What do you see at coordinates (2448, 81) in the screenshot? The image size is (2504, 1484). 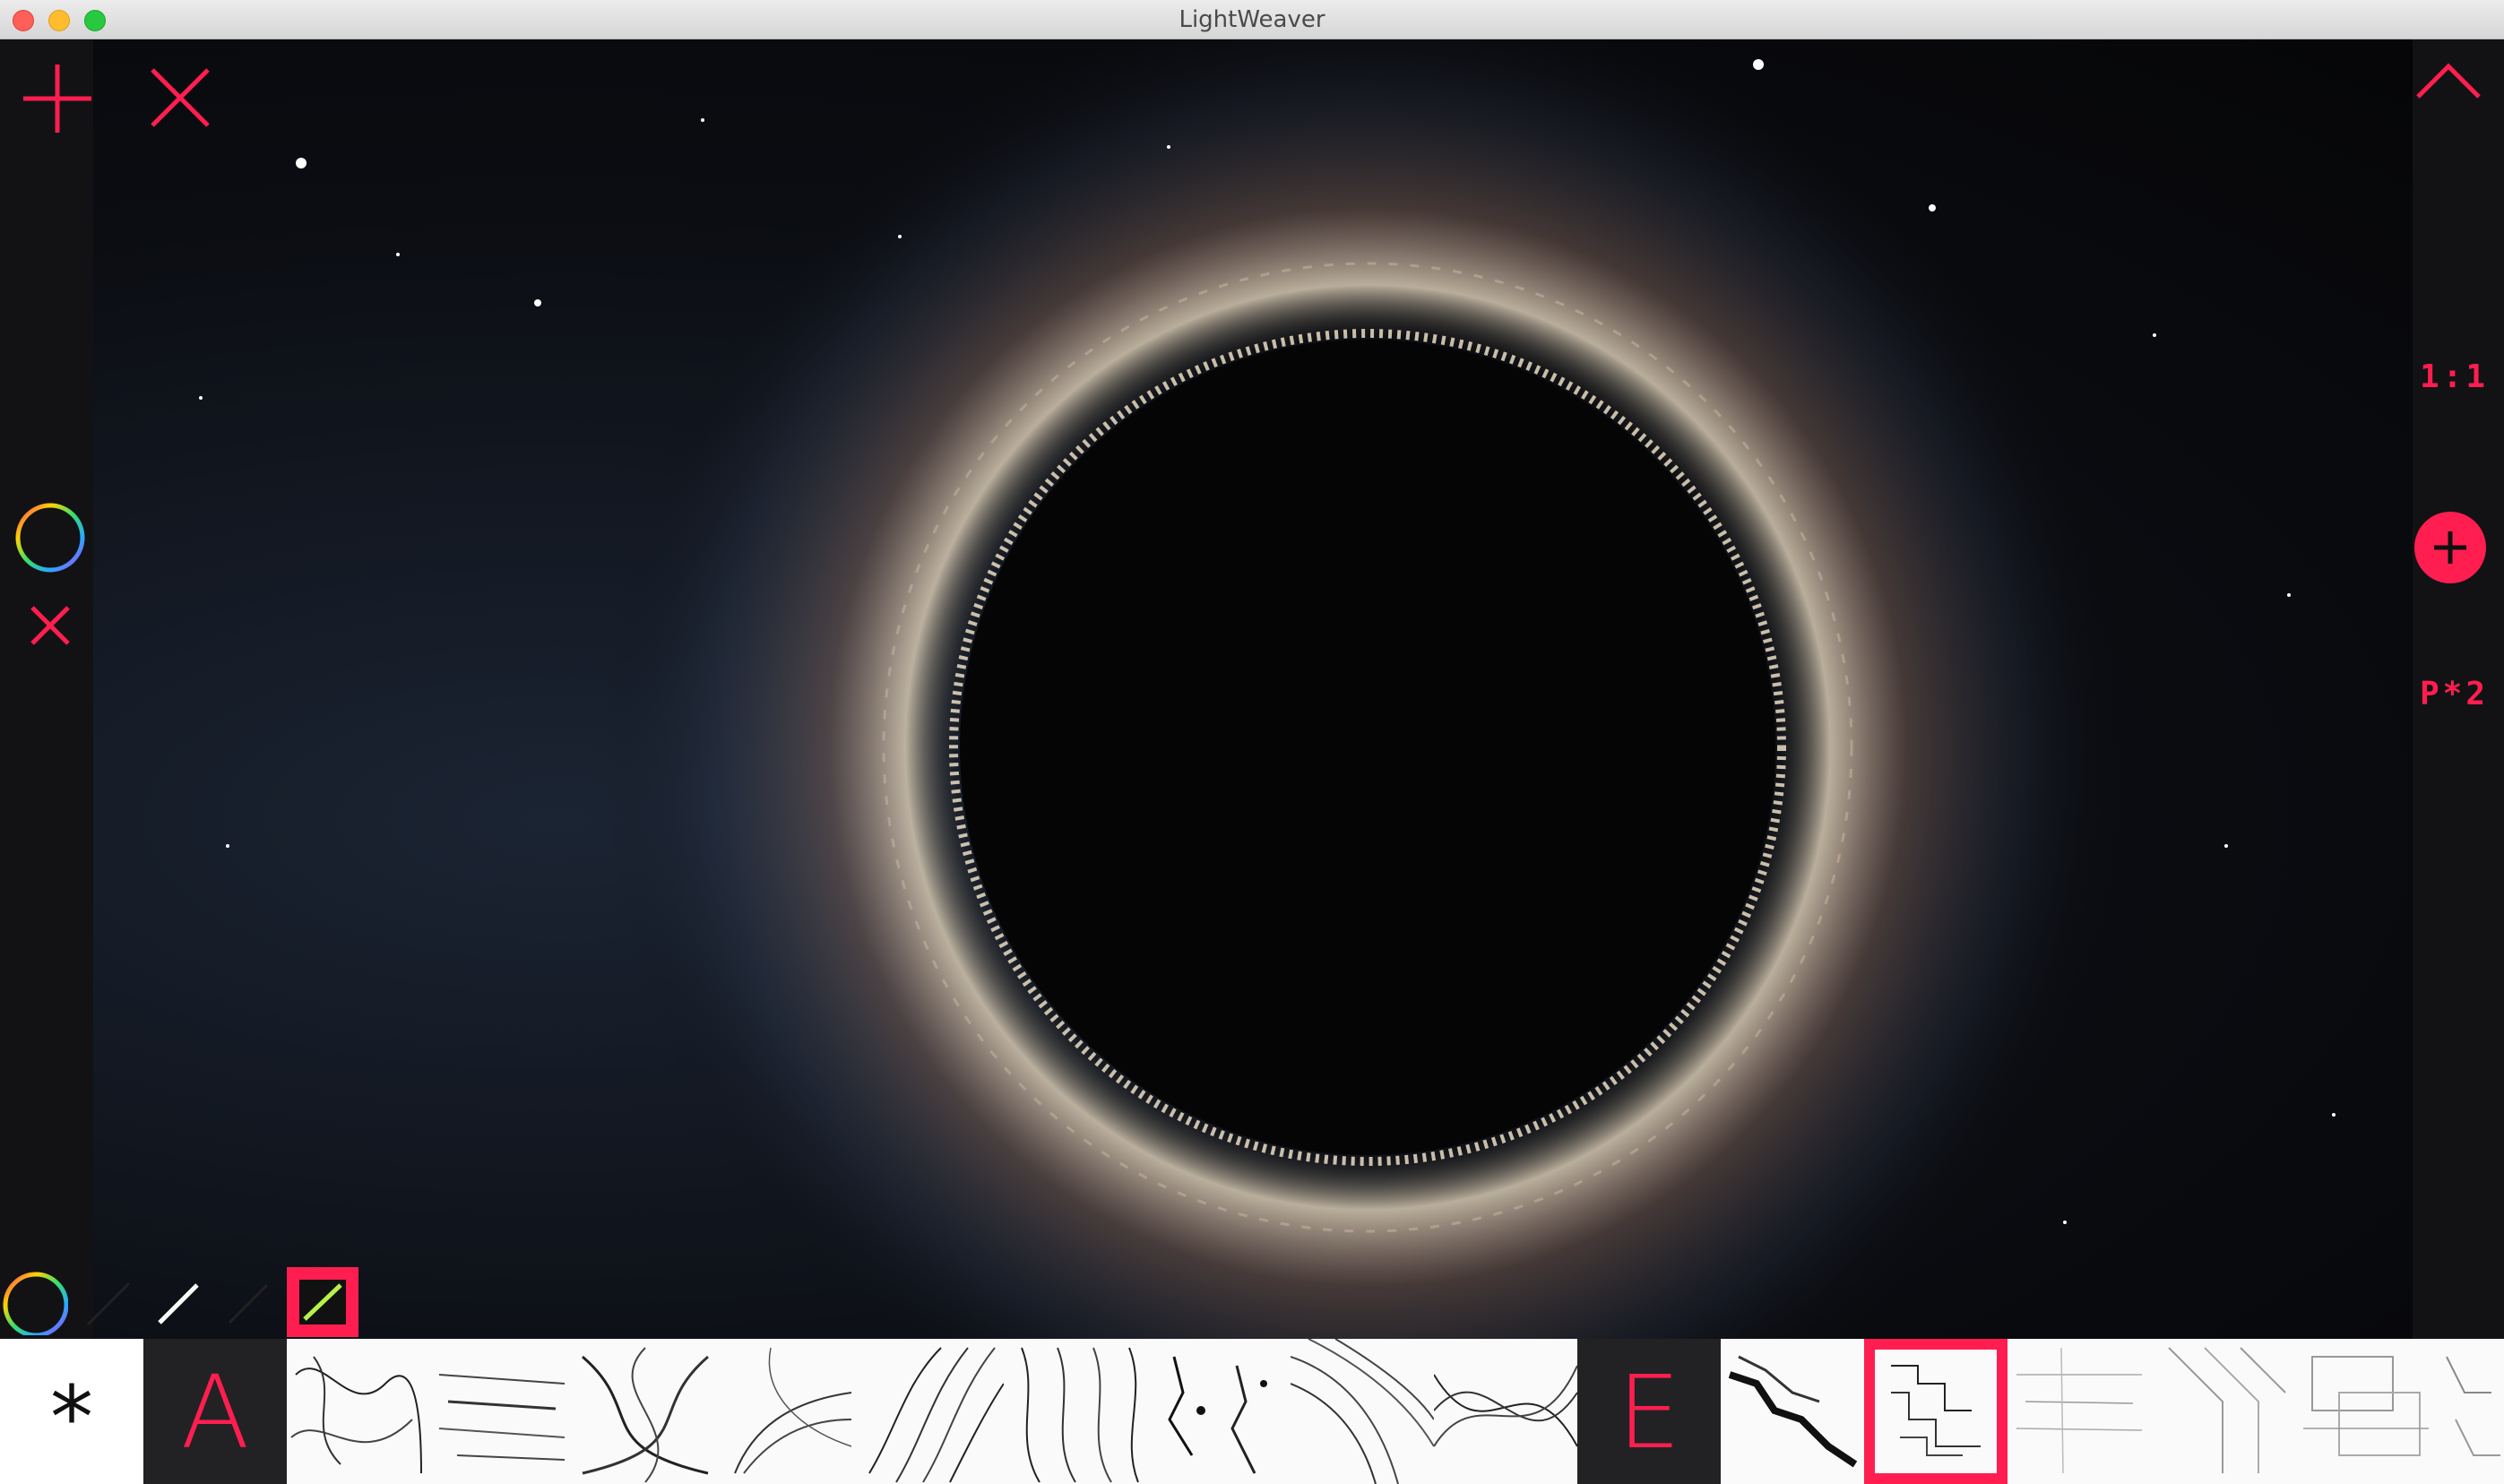 I see `chevron-up-icon` at bounding box center [2448, 81].